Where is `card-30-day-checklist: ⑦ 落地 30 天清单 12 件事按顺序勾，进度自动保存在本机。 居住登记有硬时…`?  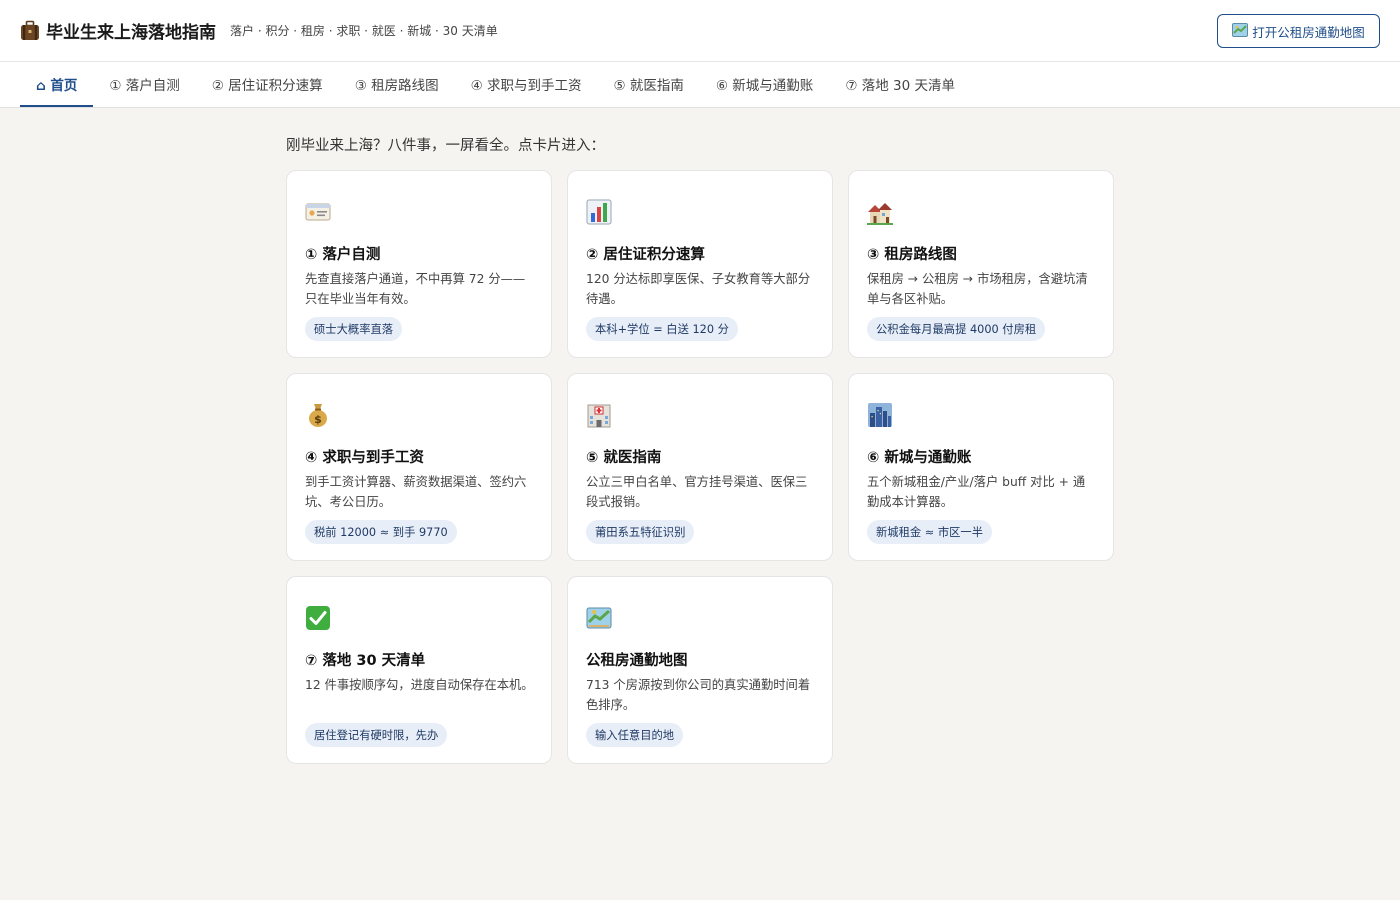 card-30-day-checklist: ⑦ 落地 30 天清单 12 件事按顺序勾，进度自动保存在本机。 居住登记有硬时… is located at coordinates (419, 670).